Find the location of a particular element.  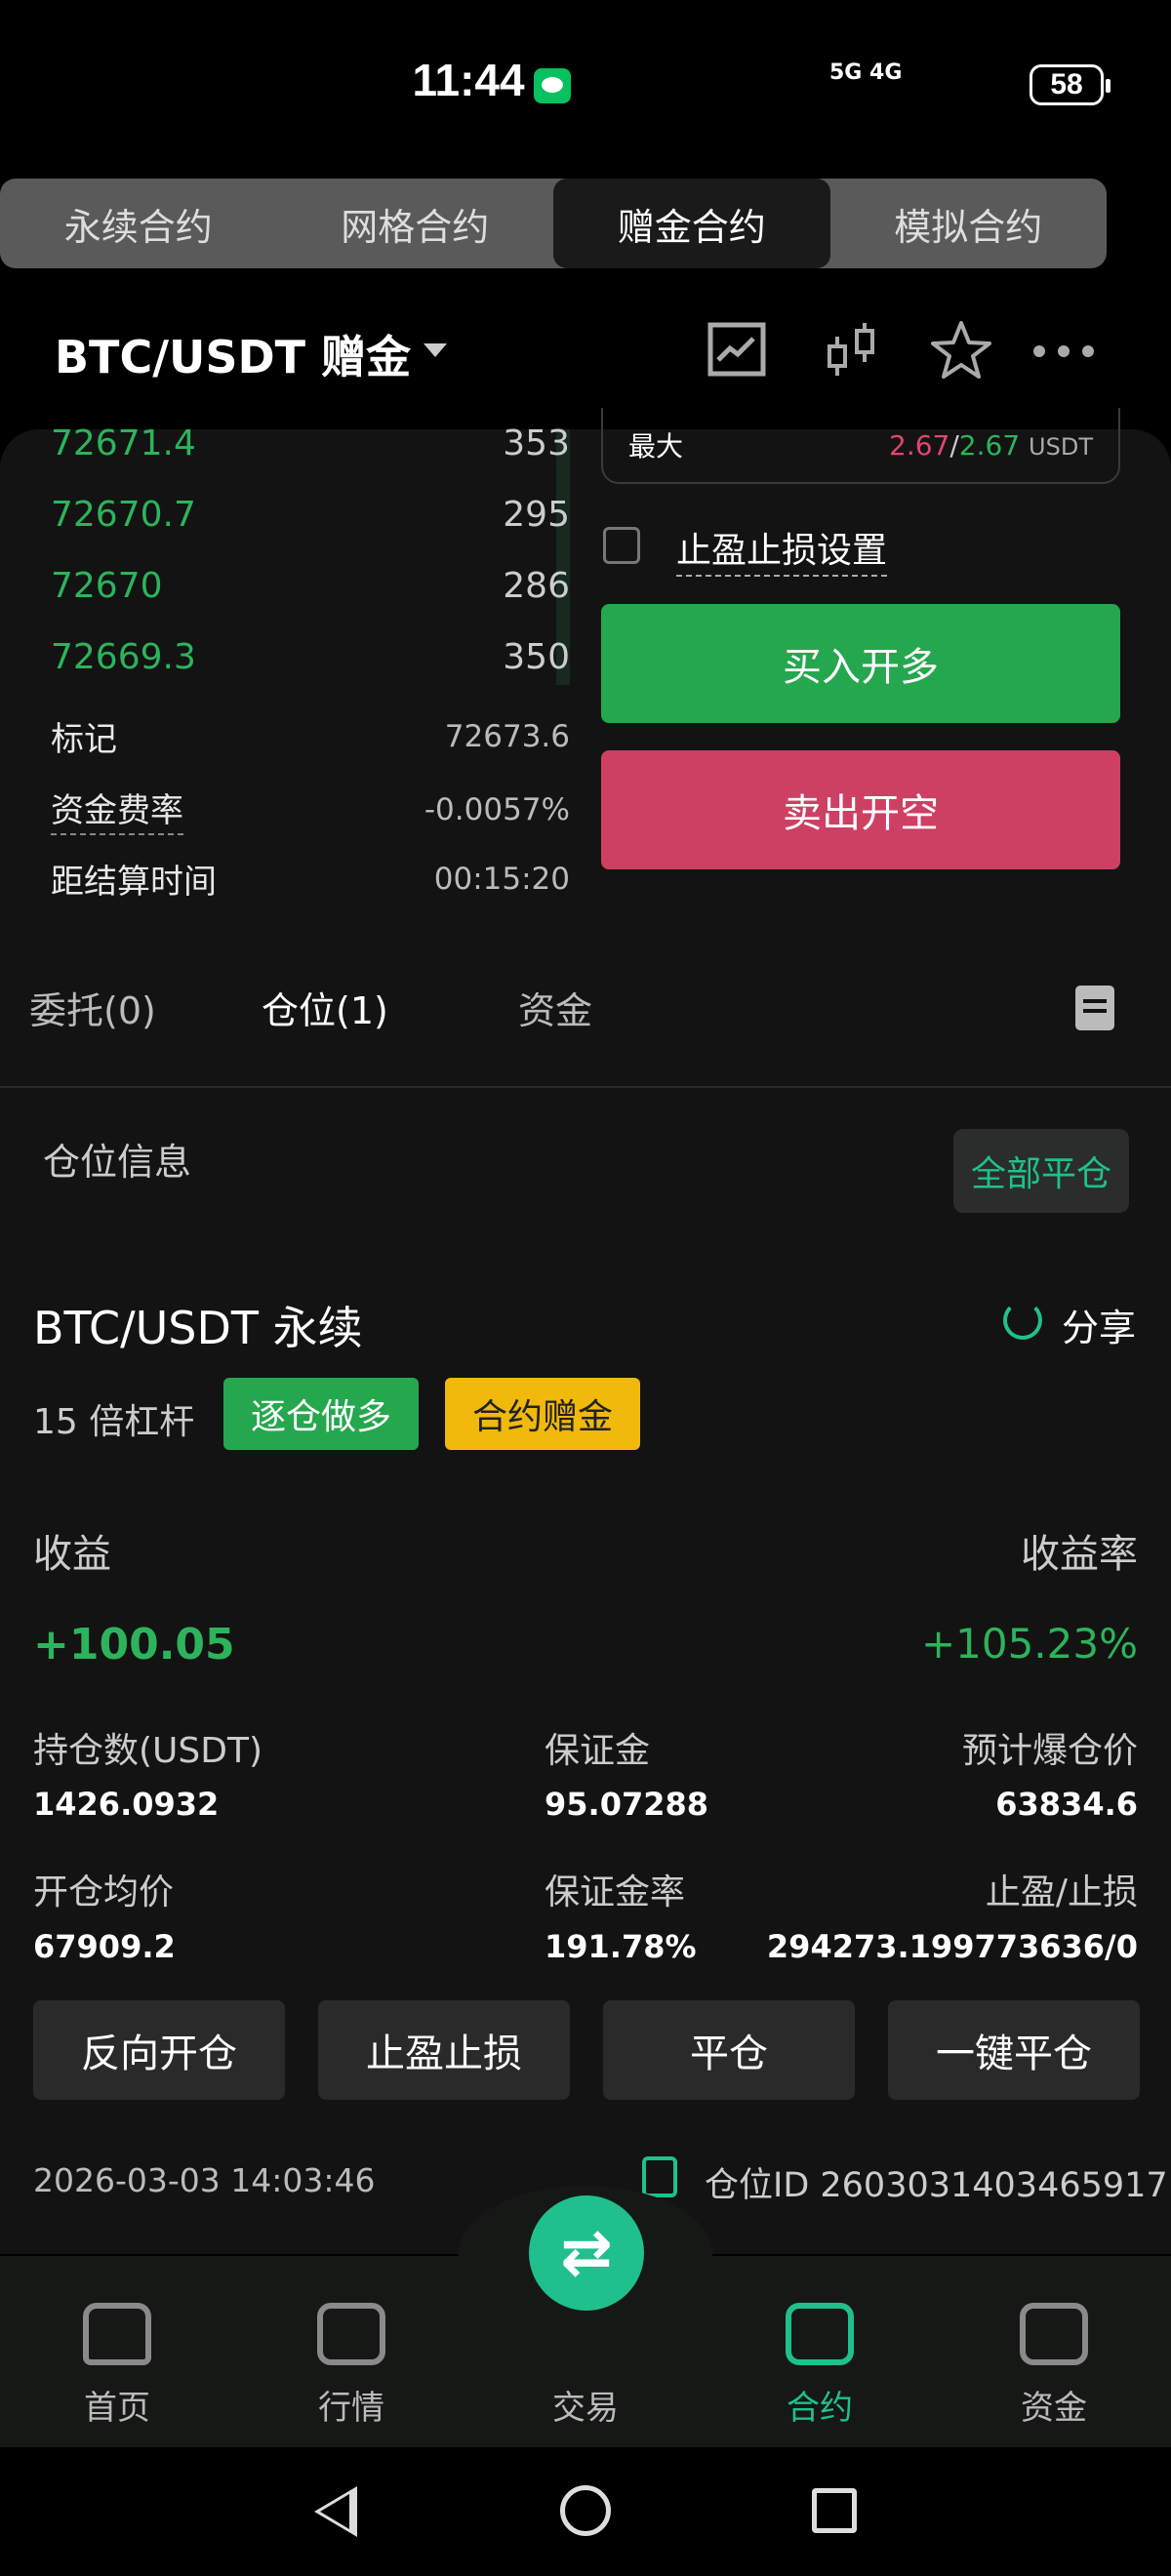

order-book-row: 72670 286 is located at coordinates (310, 585).